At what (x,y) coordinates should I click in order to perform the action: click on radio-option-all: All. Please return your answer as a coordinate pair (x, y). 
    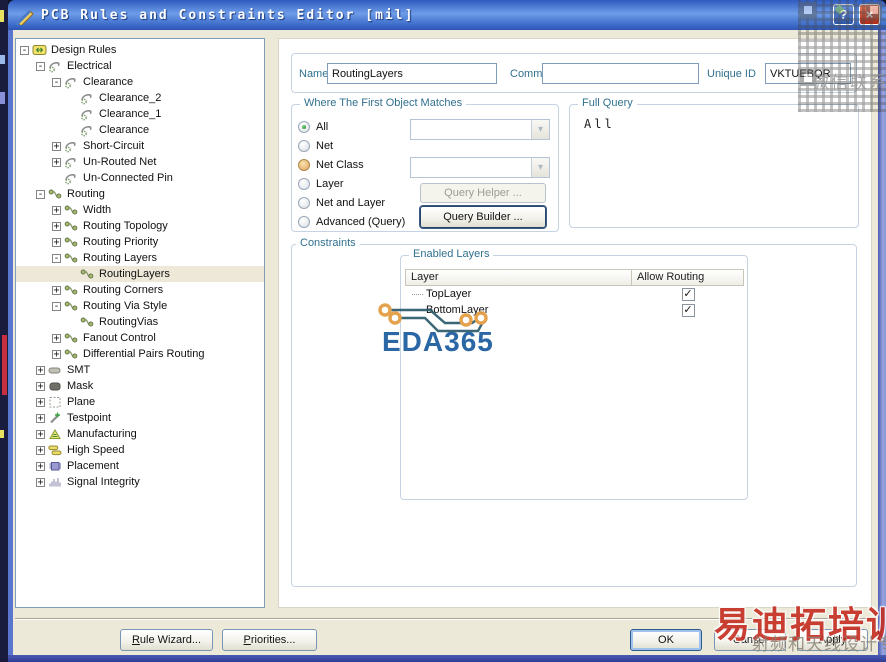
    Looking at the image, I should click on (351, 126).